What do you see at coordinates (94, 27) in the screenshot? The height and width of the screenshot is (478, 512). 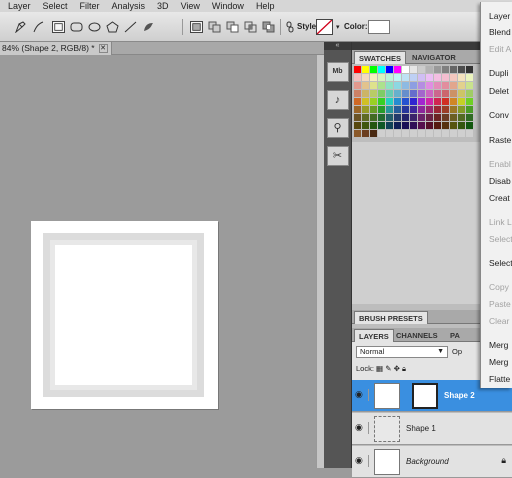 I see `ellipse-icon` at bounding box center [94, 27].